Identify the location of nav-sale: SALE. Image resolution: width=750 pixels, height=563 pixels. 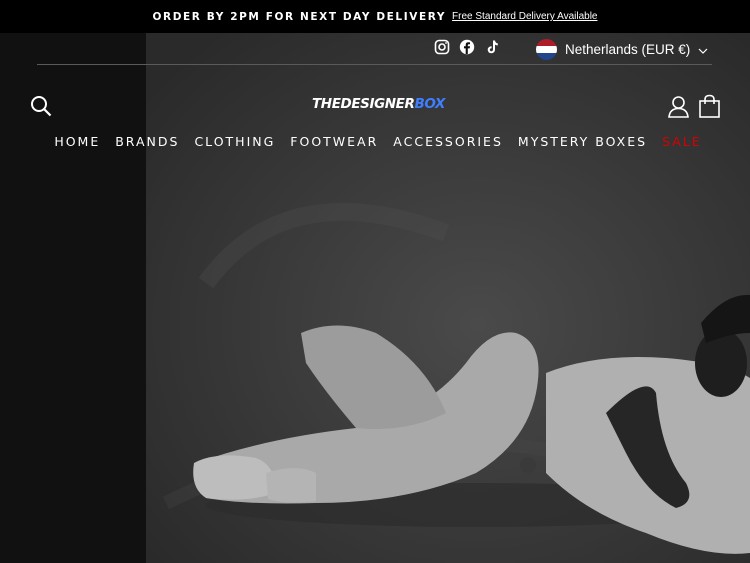
(682, 144).